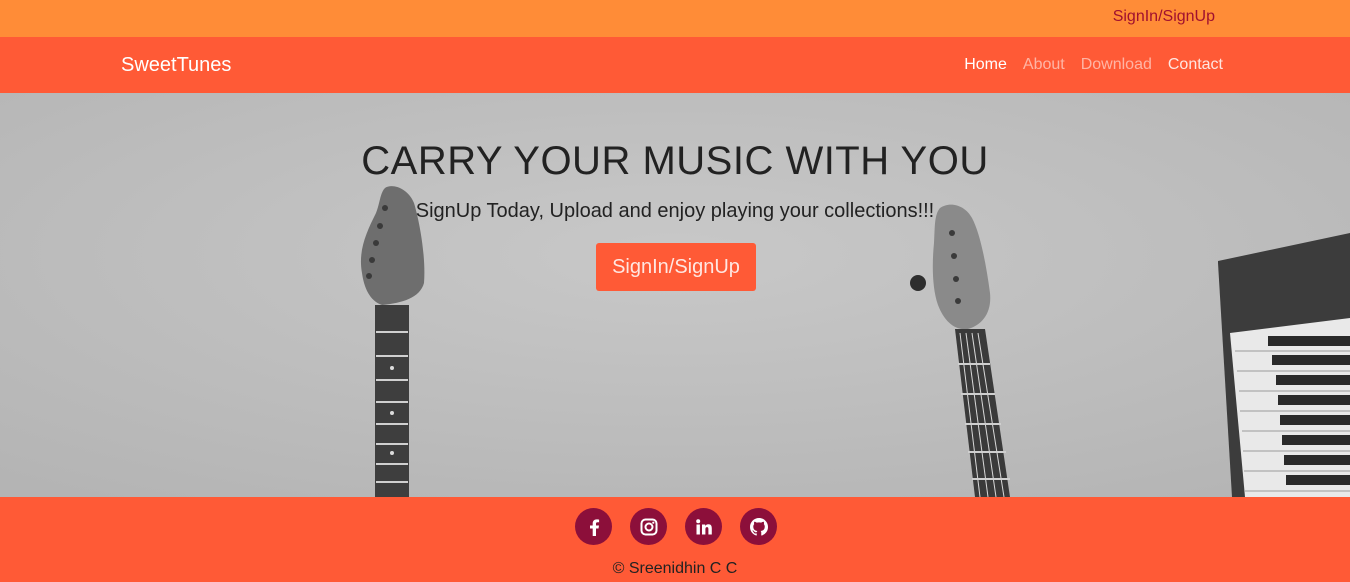 This screenshot has width=1350, height=582. What do you see at coordinates (675, 161) in the screenshot?
I see `hero-title: CARRY YOUR MUSIC WITH YOU` at bounding box center [675, 161].